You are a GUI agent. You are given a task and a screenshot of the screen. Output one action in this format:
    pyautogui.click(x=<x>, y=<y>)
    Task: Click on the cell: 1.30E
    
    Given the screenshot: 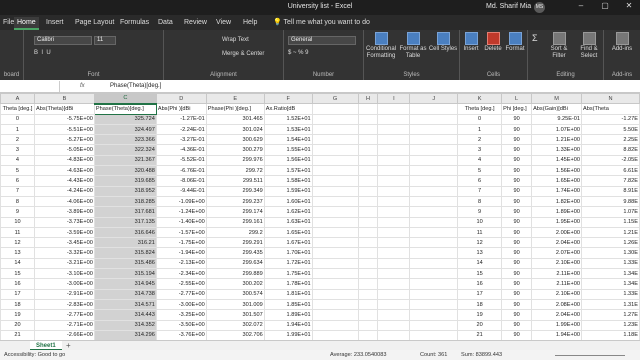 What is the action you would take?
    pyautogui.click(x=610, y=253)
    